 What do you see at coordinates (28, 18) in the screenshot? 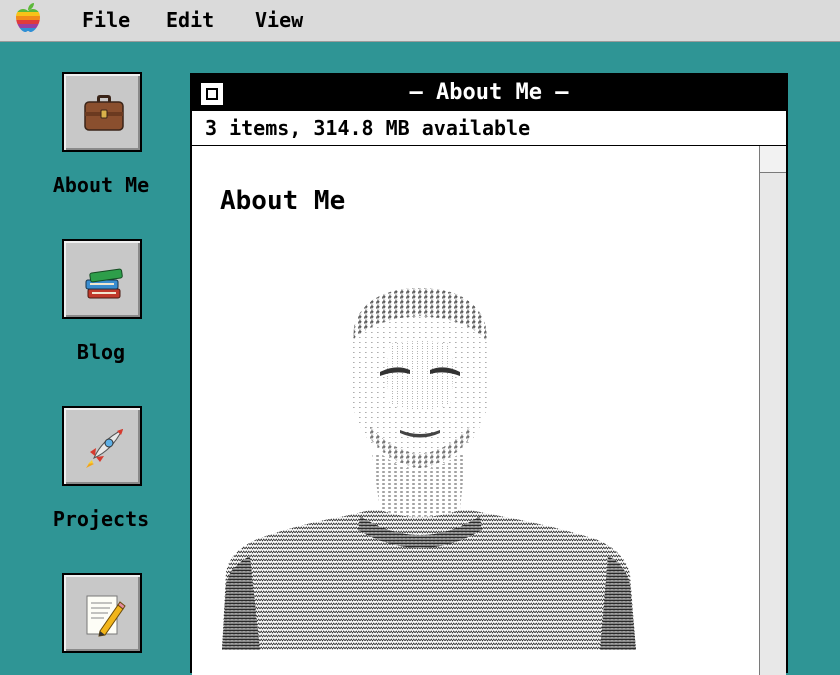
I see `apple-logo-icon` at bounding box center [28, 18].